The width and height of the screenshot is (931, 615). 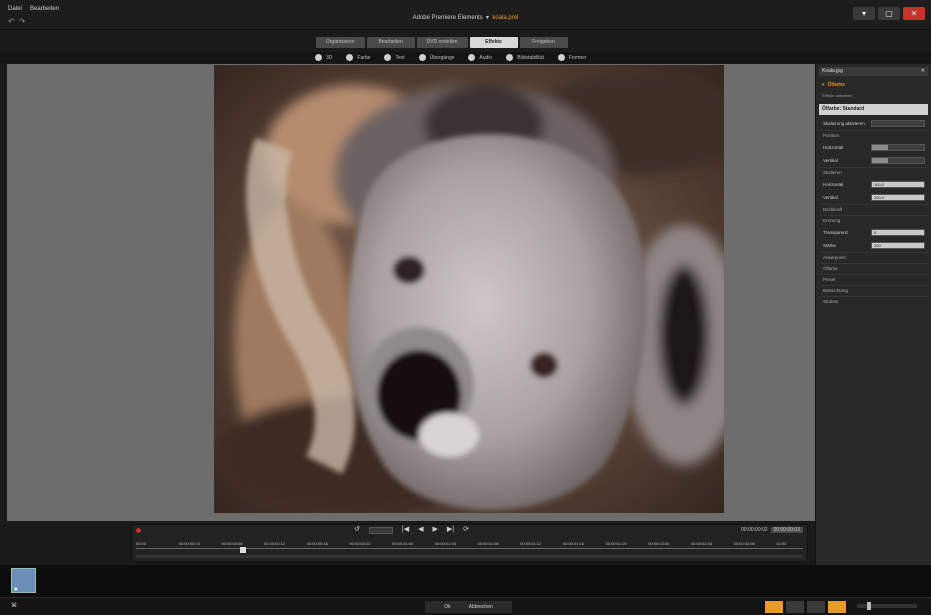 What do you see at coordinates (445, 543) in the screenshot?
I see `ruler-tick: 00:00:01:04` at bounding box center [445, 543].